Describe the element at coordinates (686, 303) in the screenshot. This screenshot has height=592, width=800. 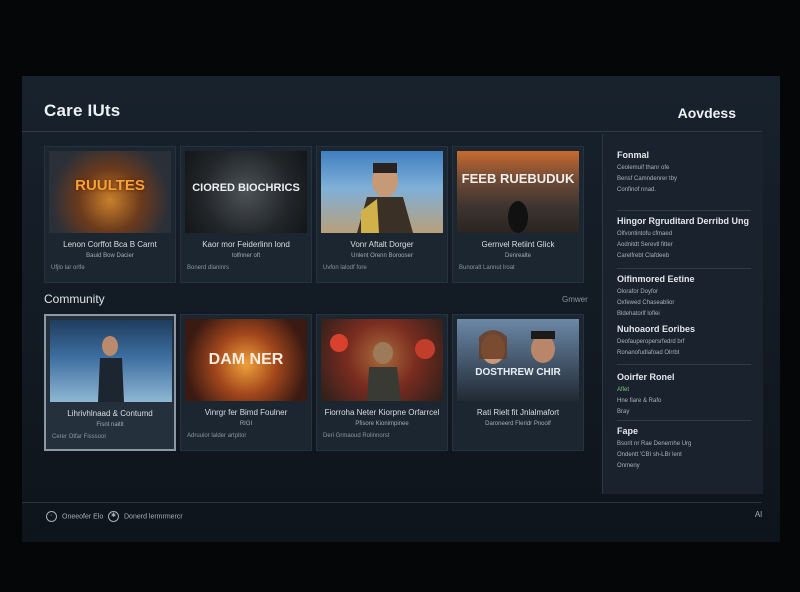
I see `sidebar-item: Oxfewed Chaseablior` at that location.